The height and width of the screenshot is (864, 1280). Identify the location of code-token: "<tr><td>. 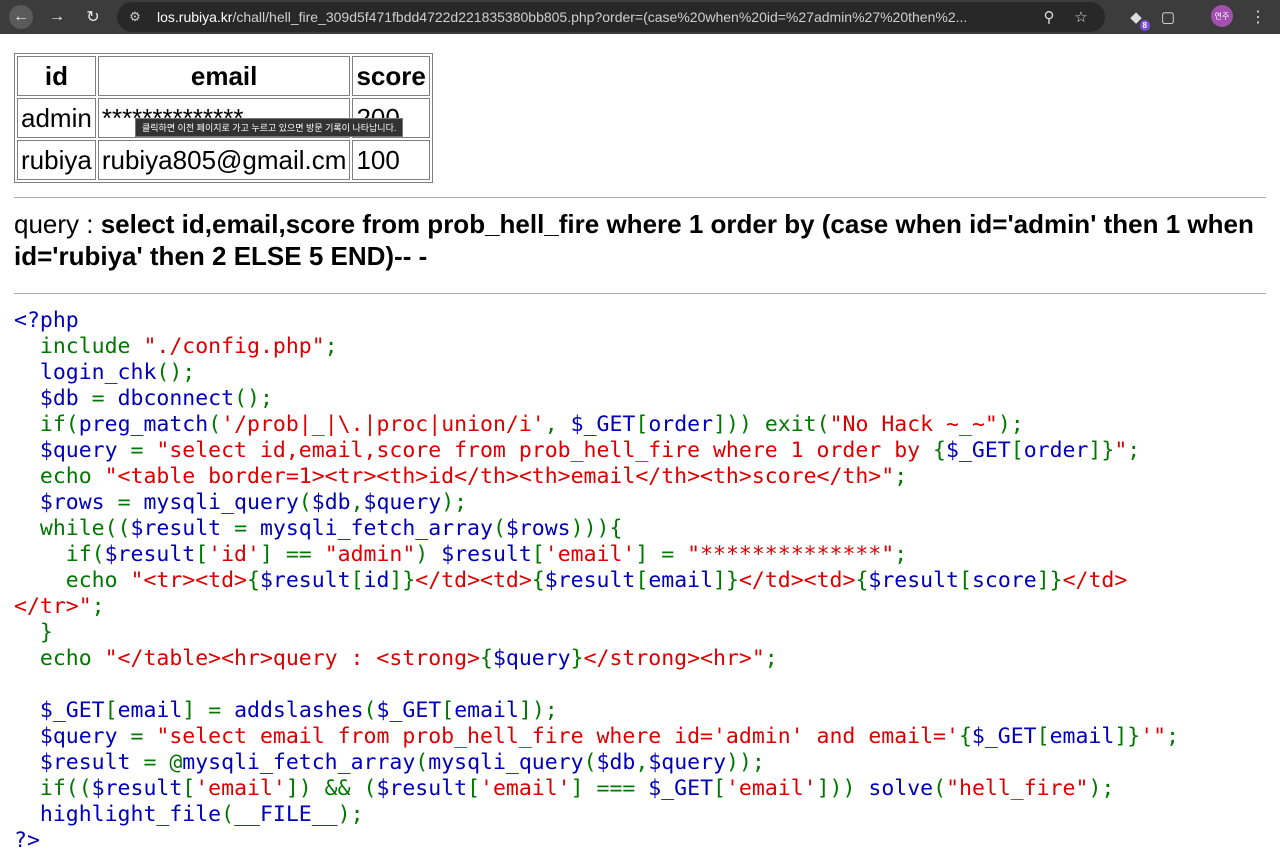
(189, 580).